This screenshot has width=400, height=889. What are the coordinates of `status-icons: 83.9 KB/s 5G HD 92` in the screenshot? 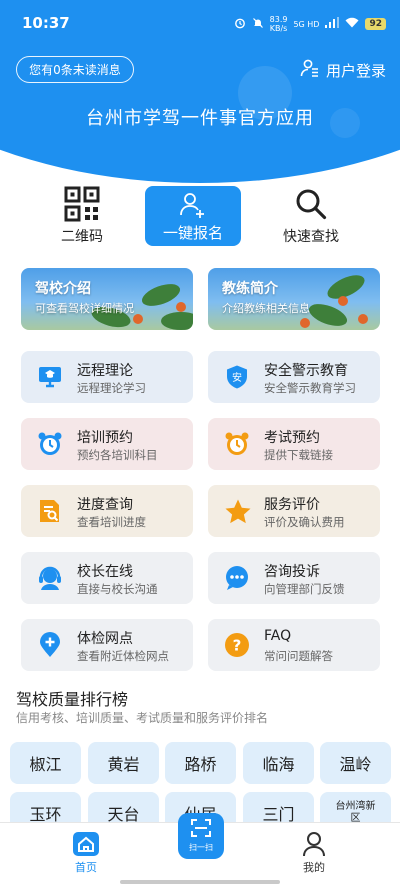 It's located at (310, 24).